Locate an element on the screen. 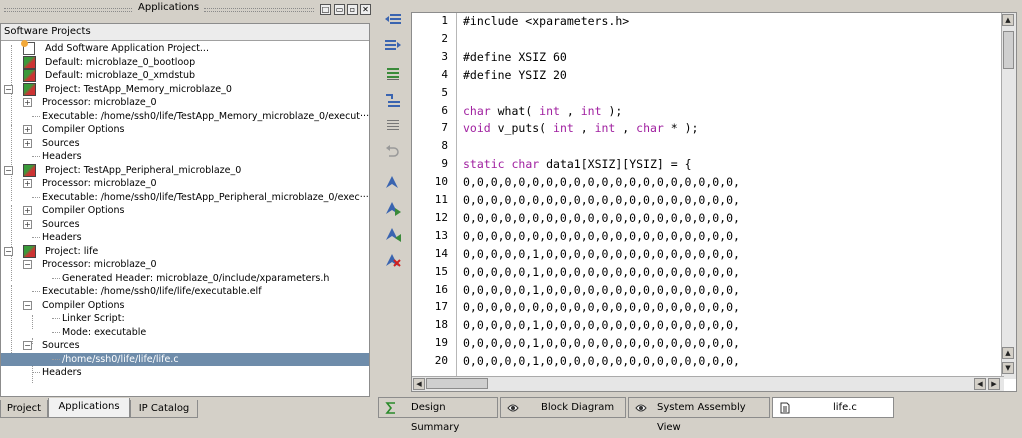 Image resolution: width=1022 pixels, height=438 pixels. comment-icon is located at coordinates (393, 74).